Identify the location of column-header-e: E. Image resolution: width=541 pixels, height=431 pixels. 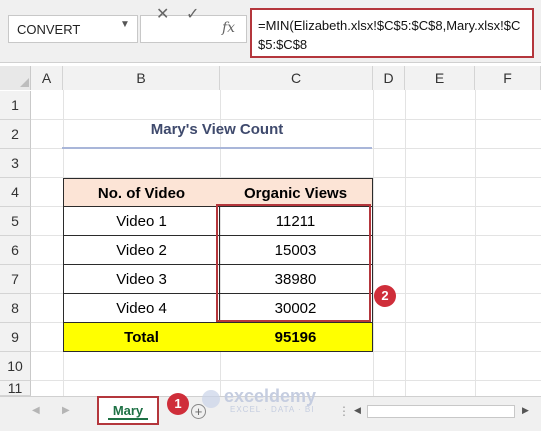
(440, 78).